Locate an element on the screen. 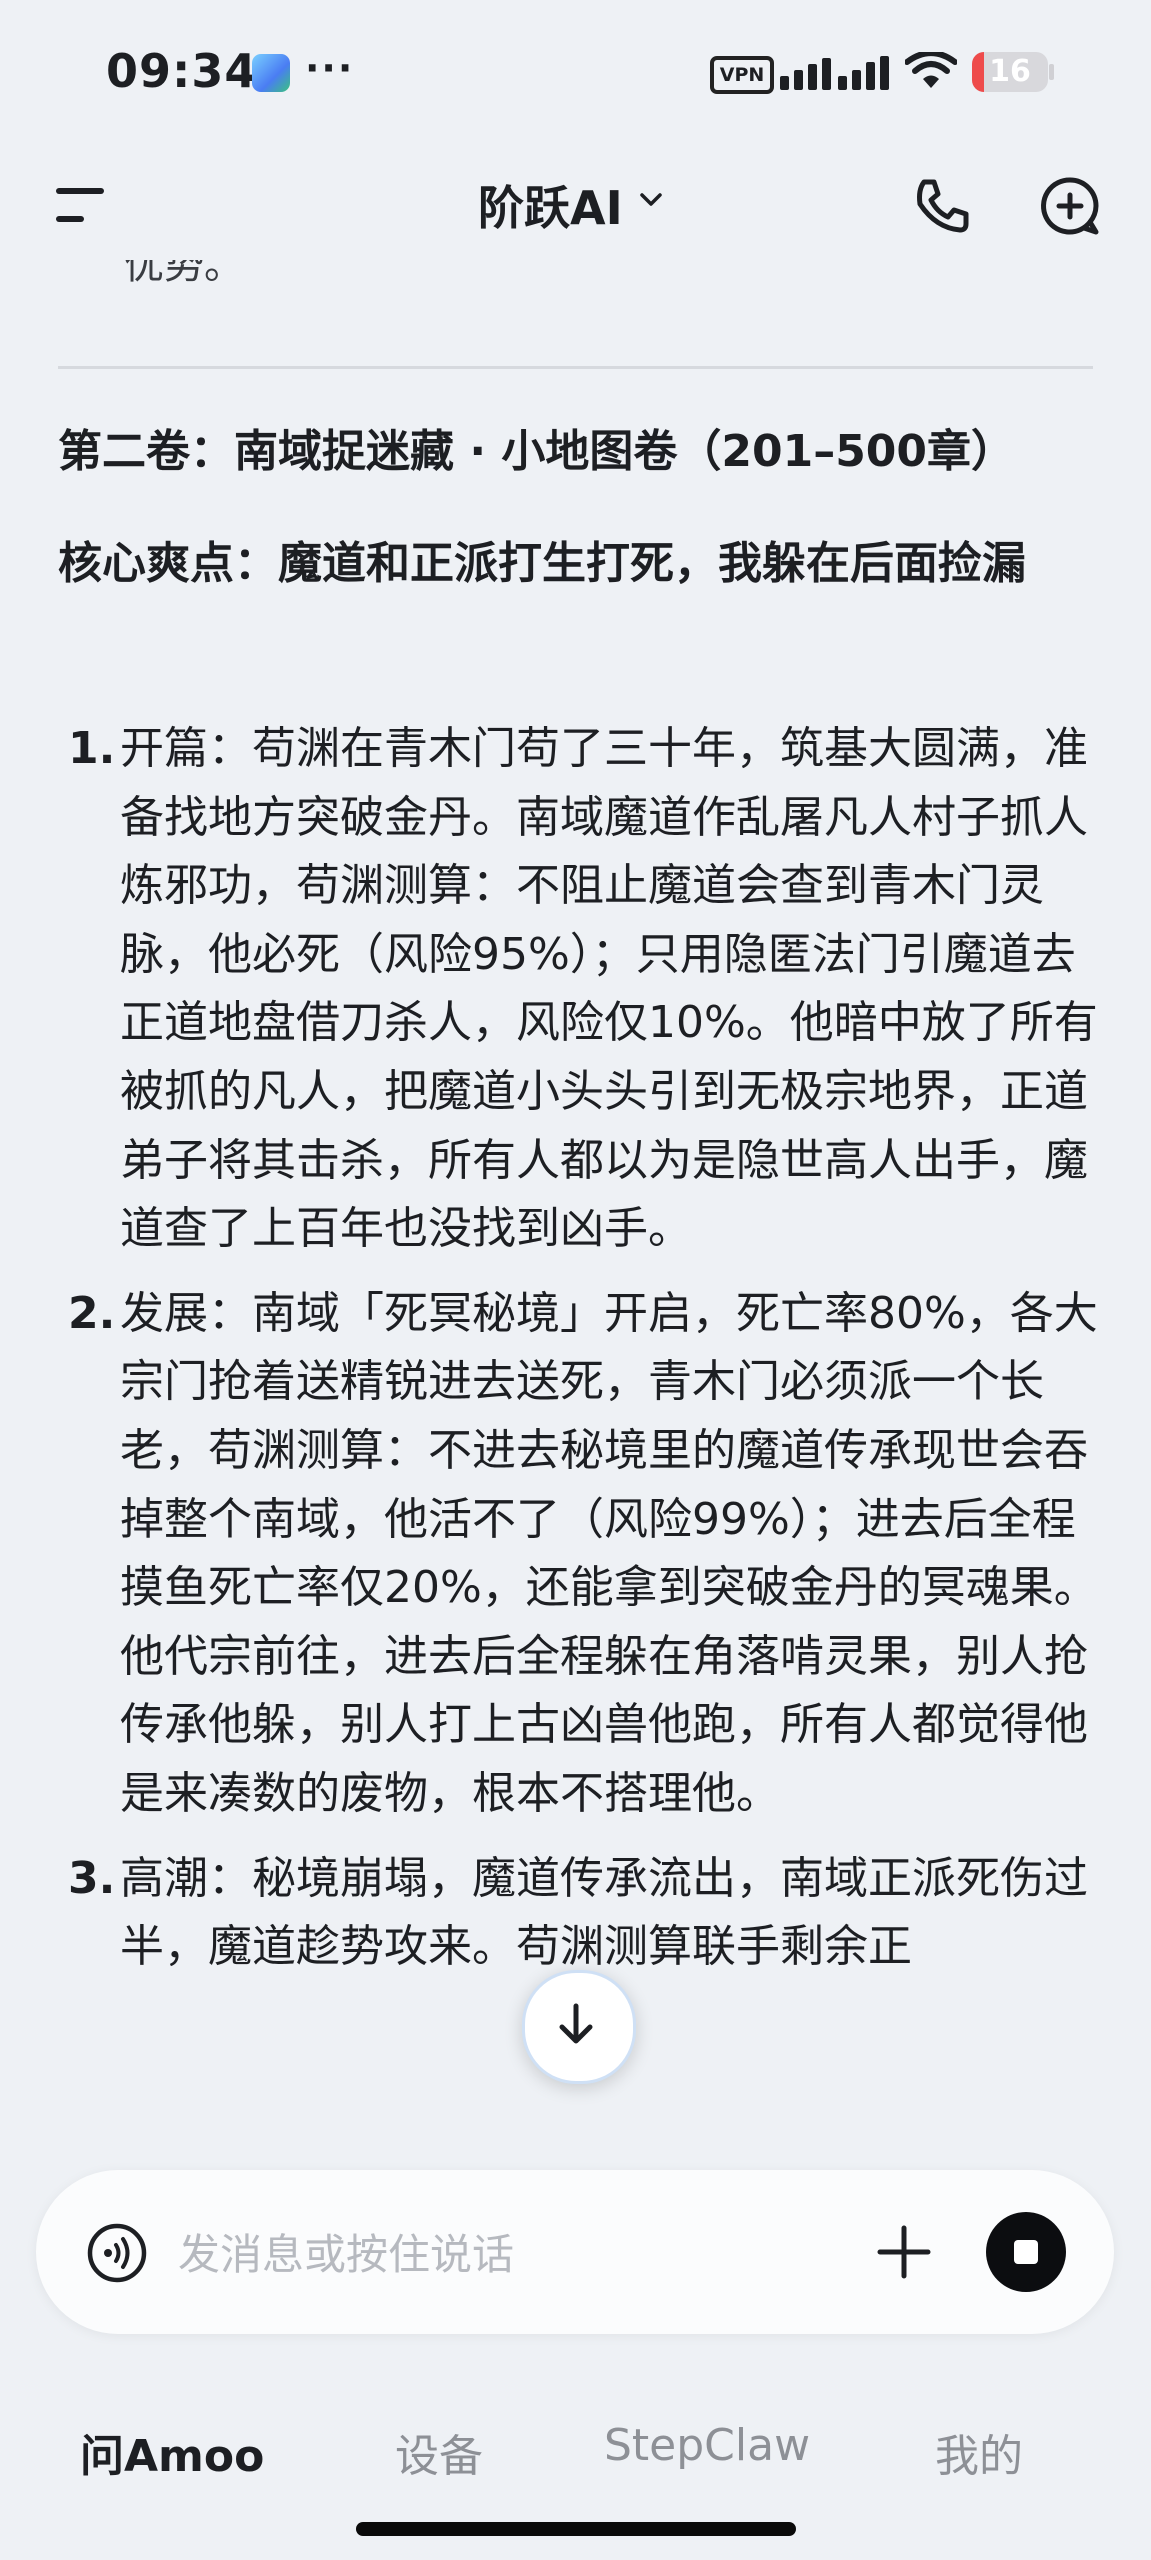 The height and width of the screenshot is (2560, 1151). tab-devices: 设备 is located at coordinates (439, 2452).